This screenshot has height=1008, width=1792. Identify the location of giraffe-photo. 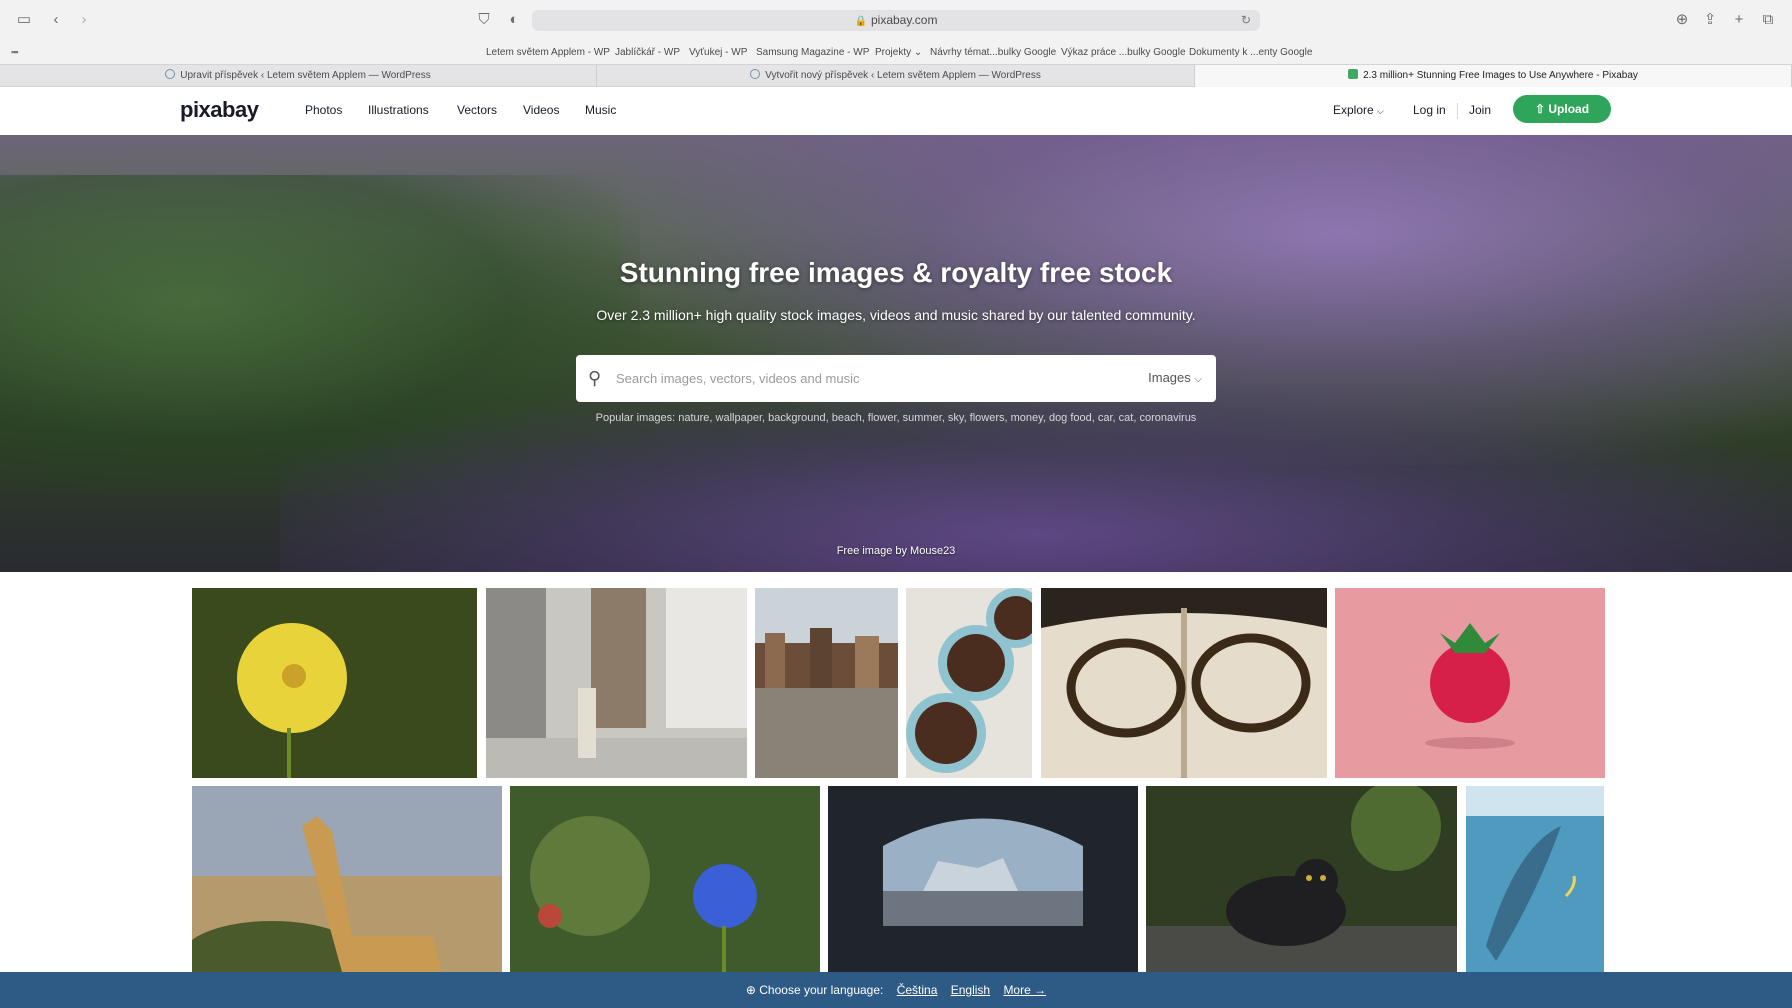
(347, 879).